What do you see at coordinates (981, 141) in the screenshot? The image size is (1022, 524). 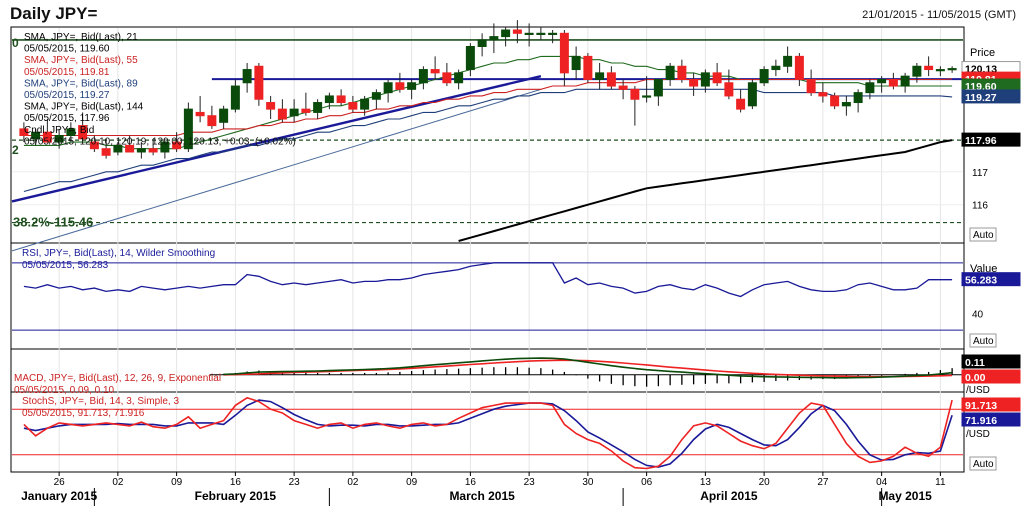 I see `price-tag: 117.96` at bounding box center [981, 141].